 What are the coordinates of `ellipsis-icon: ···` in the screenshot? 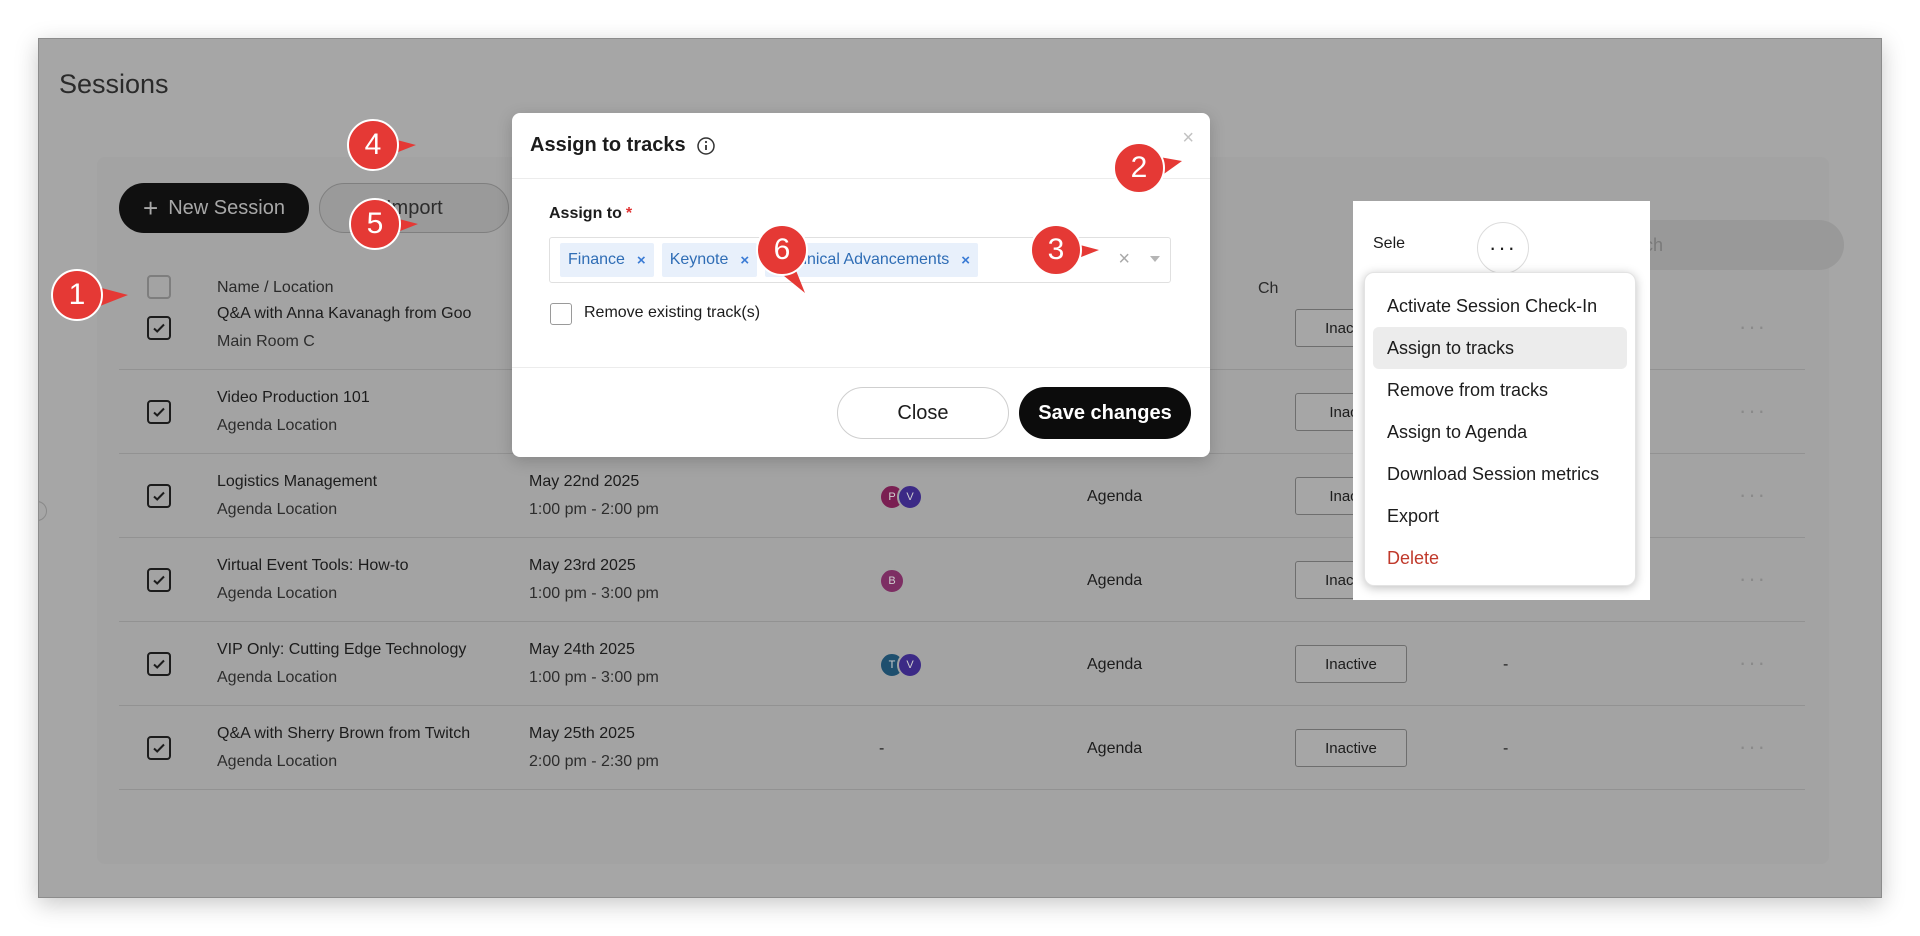 It's located at (1503, 247).